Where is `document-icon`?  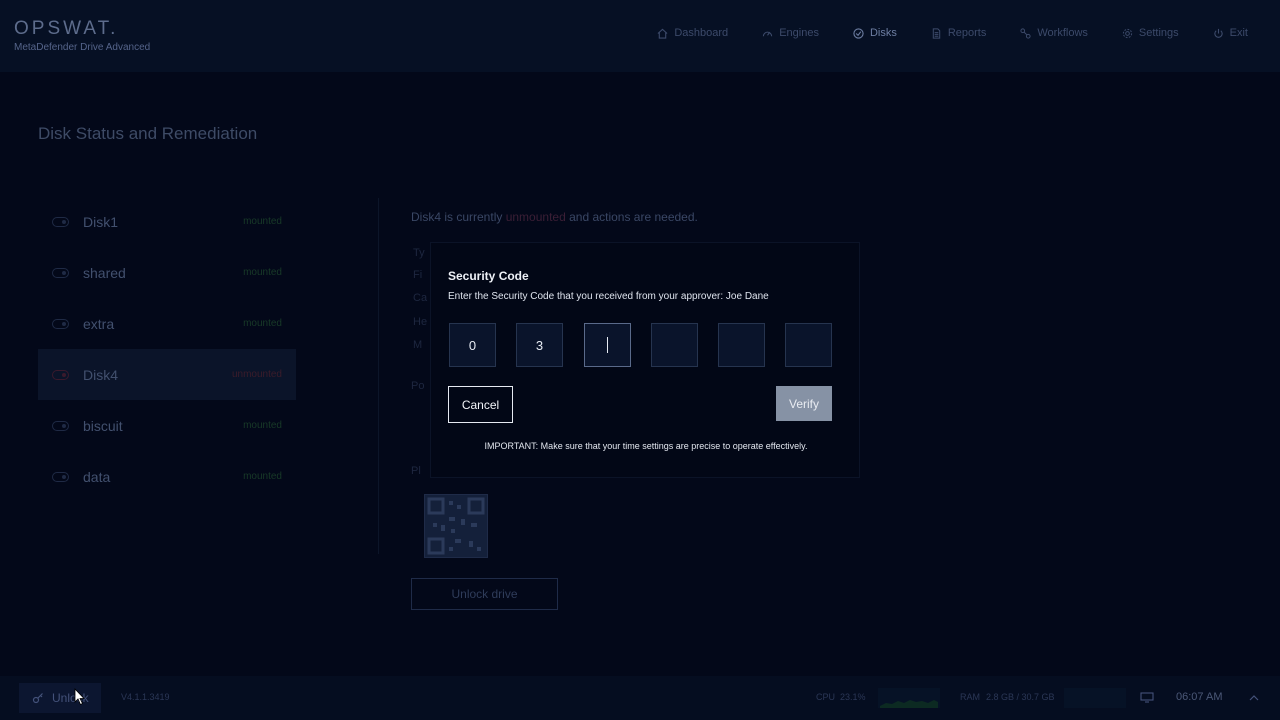
document-icon is located at coordinates (936, 33).